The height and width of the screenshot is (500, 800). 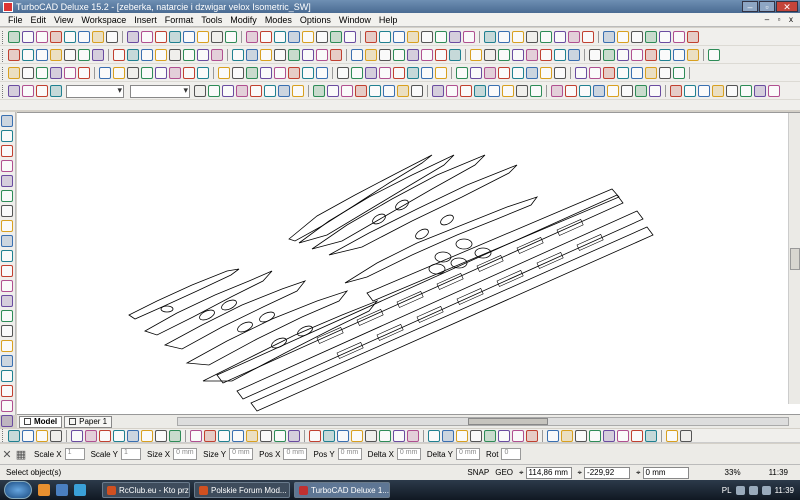 What do you see at coordinates (767, 6) in the screenshot?
I see `maximize-button: ▫` at bounding box center [767, 6].